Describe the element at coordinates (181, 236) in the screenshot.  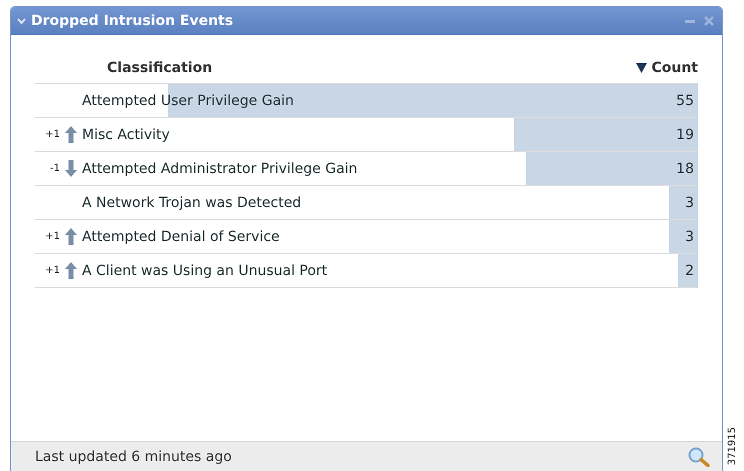
I see `classification-cell: Attempted Denial of Service` at that location.